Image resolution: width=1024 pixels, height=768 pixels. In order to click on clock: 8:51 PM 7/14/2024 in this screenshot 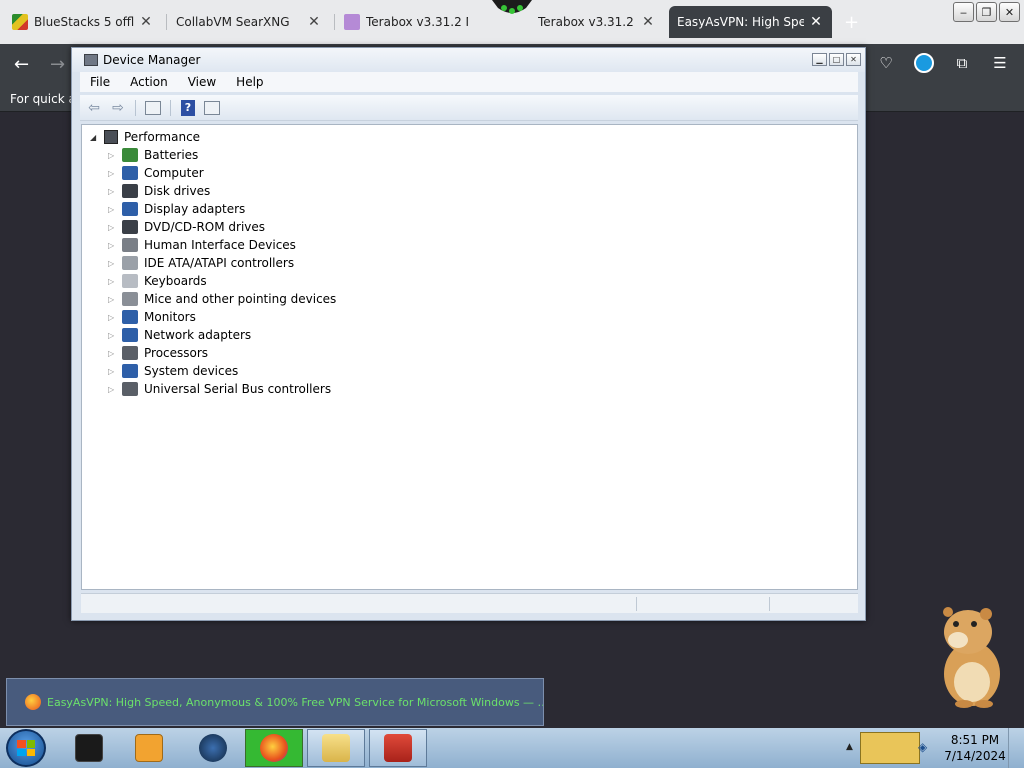, I will do `click(975, 748)`.